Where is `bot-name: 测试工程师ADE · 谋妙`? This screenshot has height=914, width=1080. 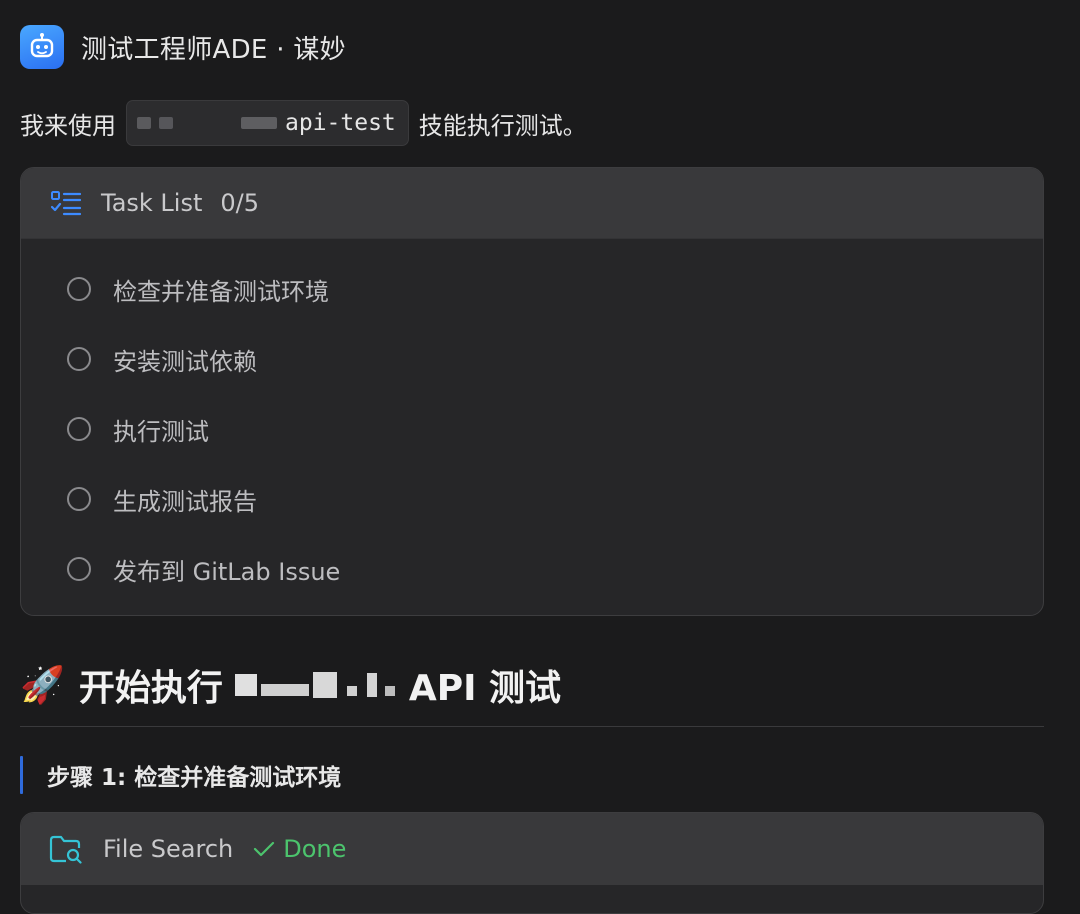
bot-name: 测试工程师ADE · 谋妙 is located at coordinates (213, 49).